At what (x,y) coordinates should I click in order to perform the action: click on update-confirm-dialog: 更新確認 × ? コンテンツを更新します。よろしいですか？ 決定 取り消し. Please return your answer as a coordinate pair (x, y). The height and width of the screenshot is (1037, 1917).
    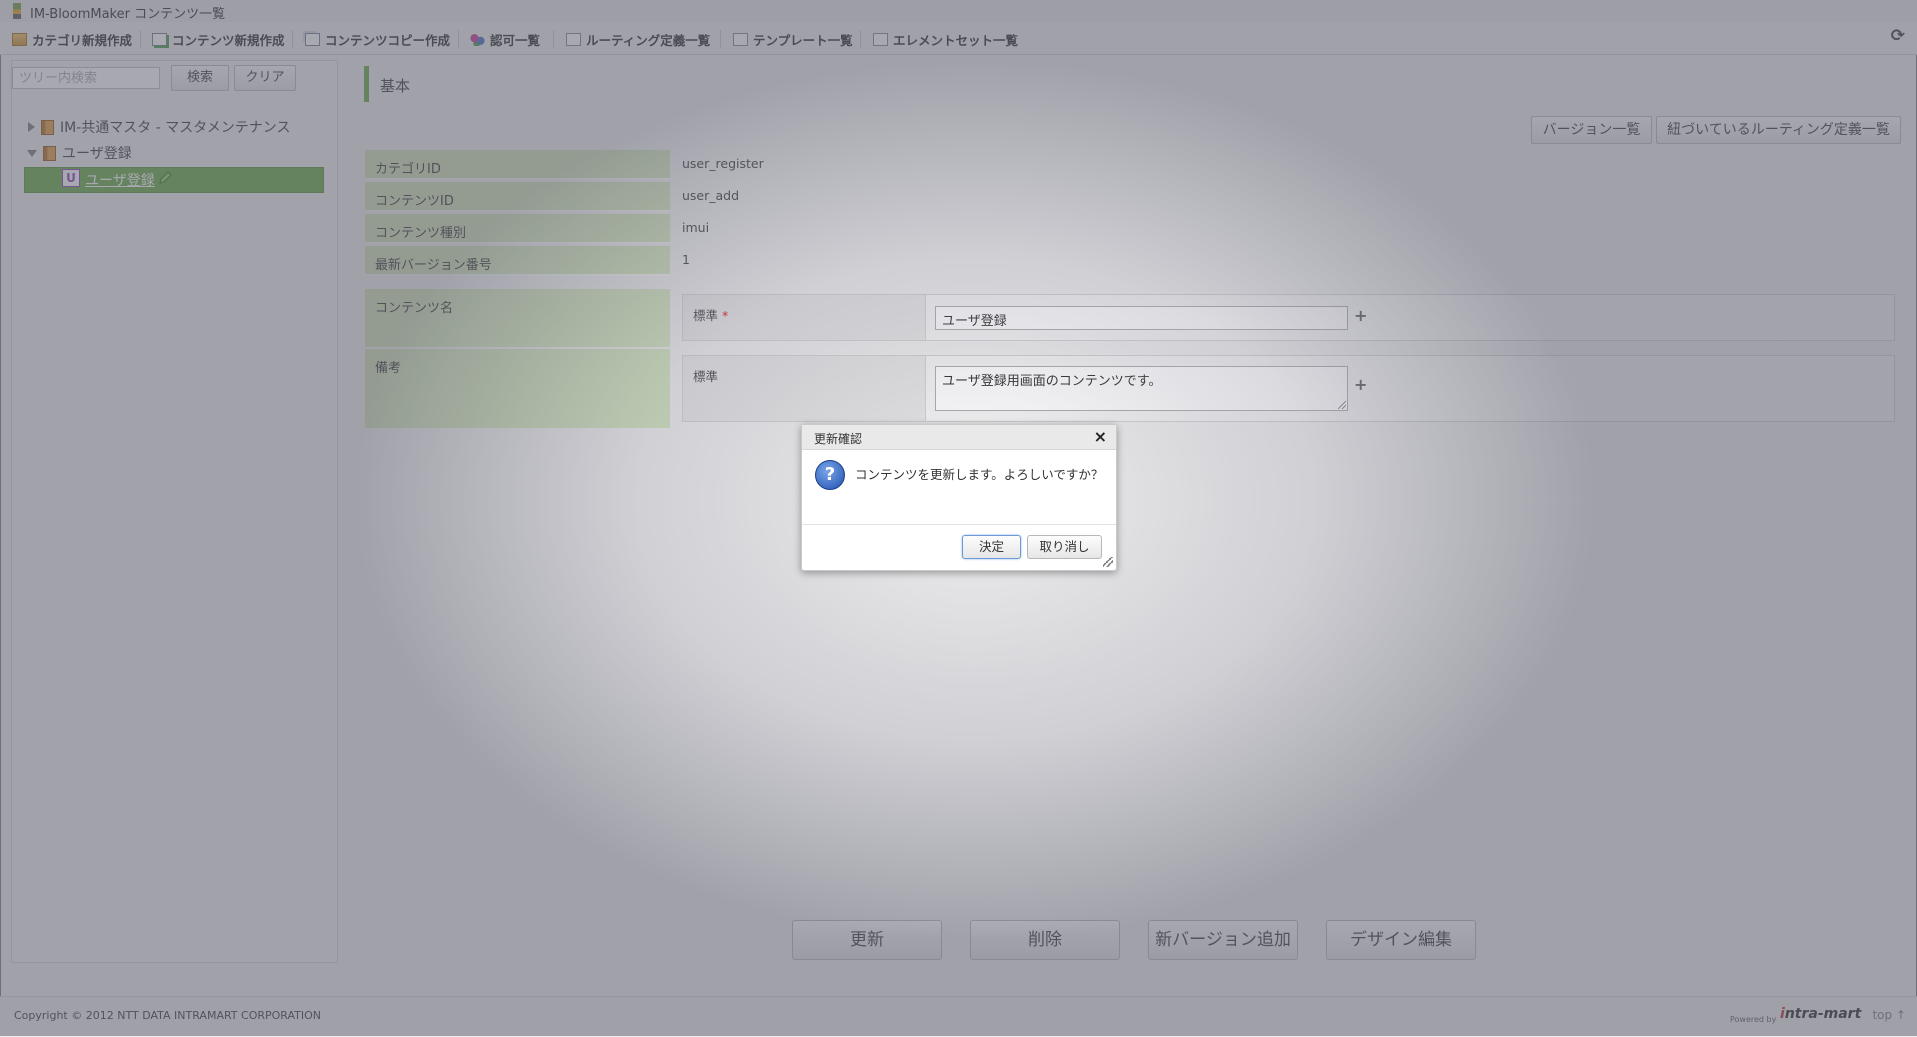
    Looking at the image, I should click on (959, 497).